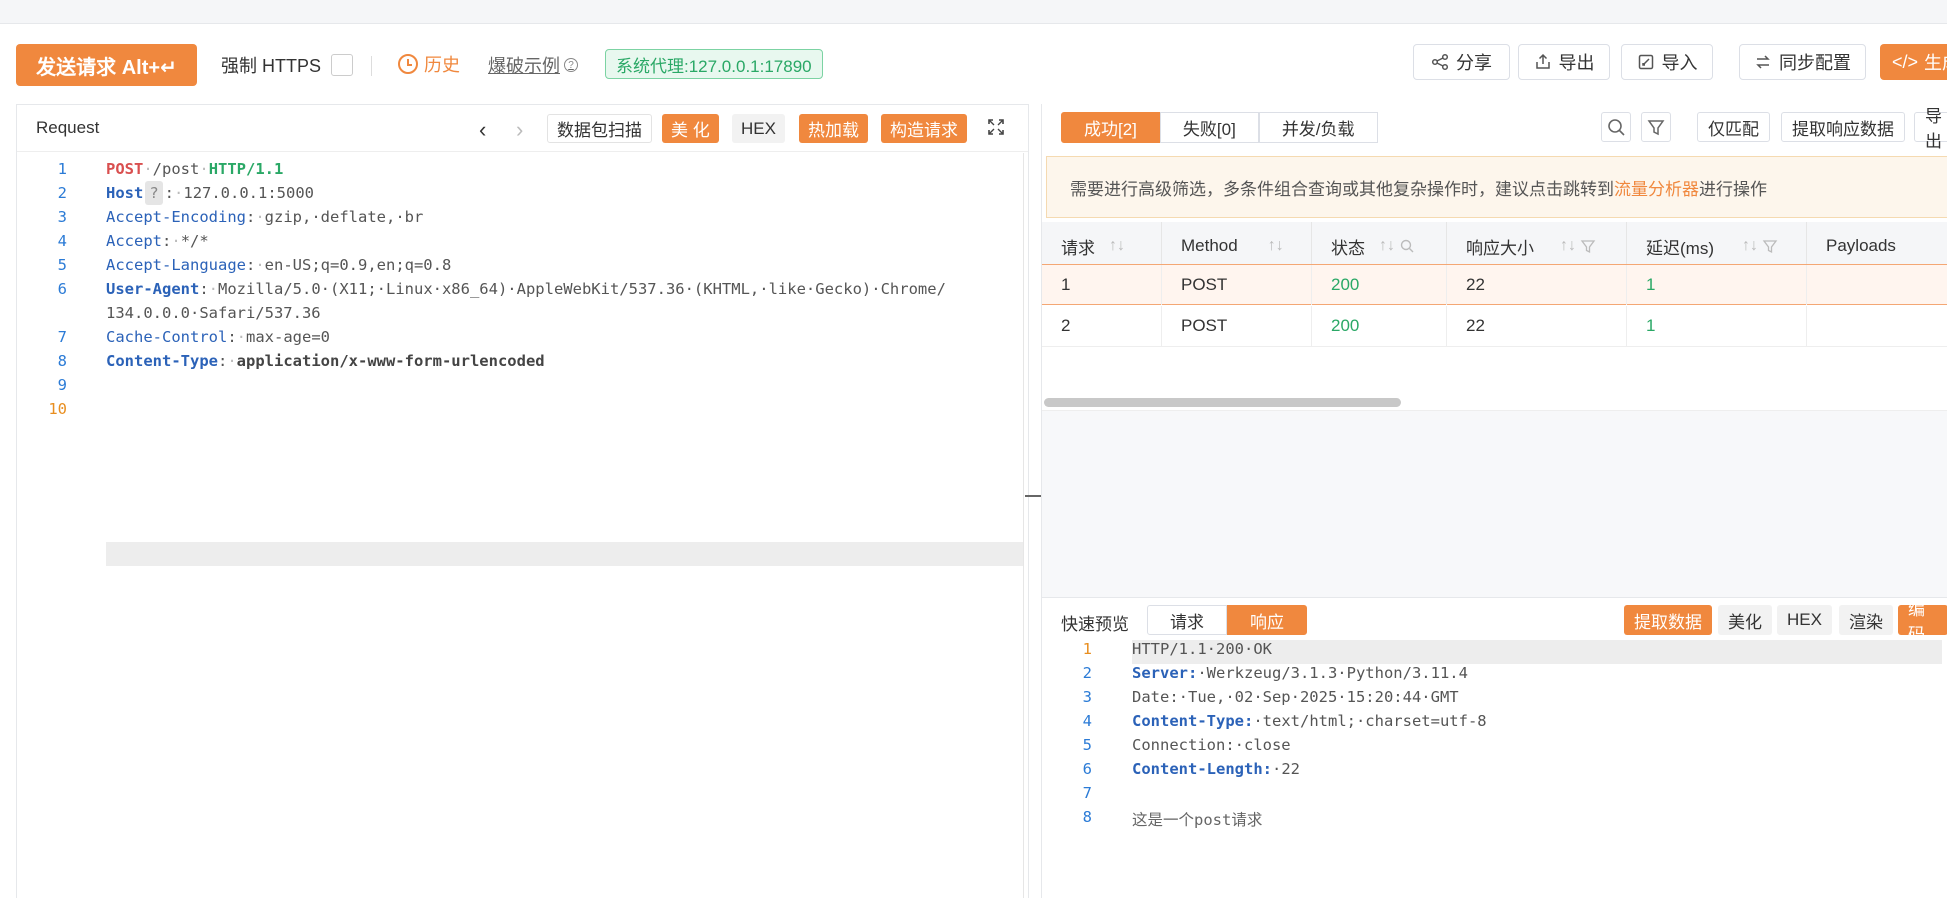 This screenshot has height=898, width=1947. Describe the element at coordinates (1804, 620) in the screenshot. I see `preview-hex-button: HEX` at that location.